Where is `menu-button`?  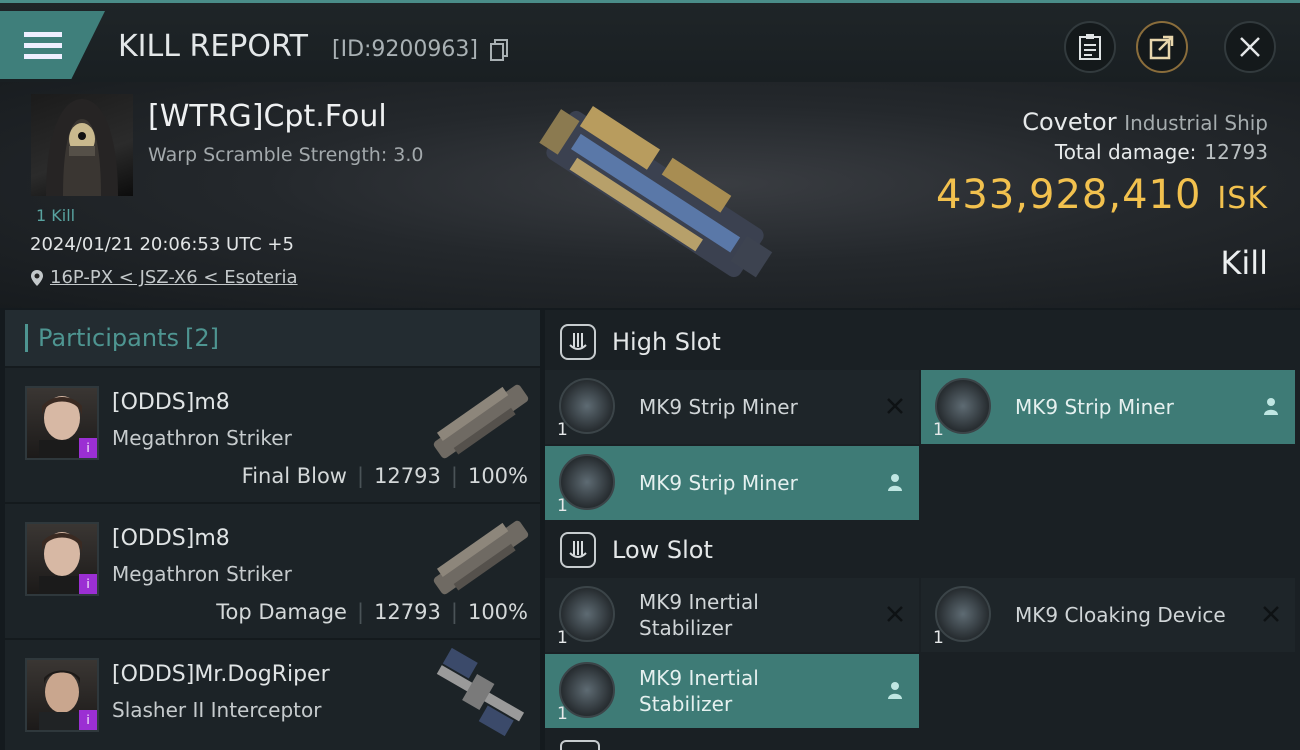 menu-button is located at coordinates (52, 45).